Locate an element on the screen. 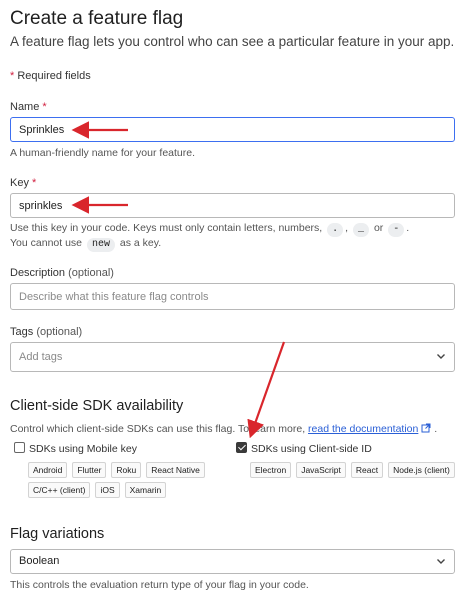 The image size is (467, 600). tags-select: Add tags is located at coordinates (232, 357).